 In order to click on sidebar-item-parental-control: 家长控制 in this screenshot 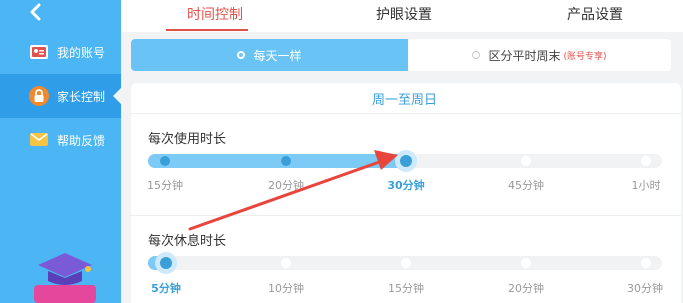, I will do `click(60, 96)`.